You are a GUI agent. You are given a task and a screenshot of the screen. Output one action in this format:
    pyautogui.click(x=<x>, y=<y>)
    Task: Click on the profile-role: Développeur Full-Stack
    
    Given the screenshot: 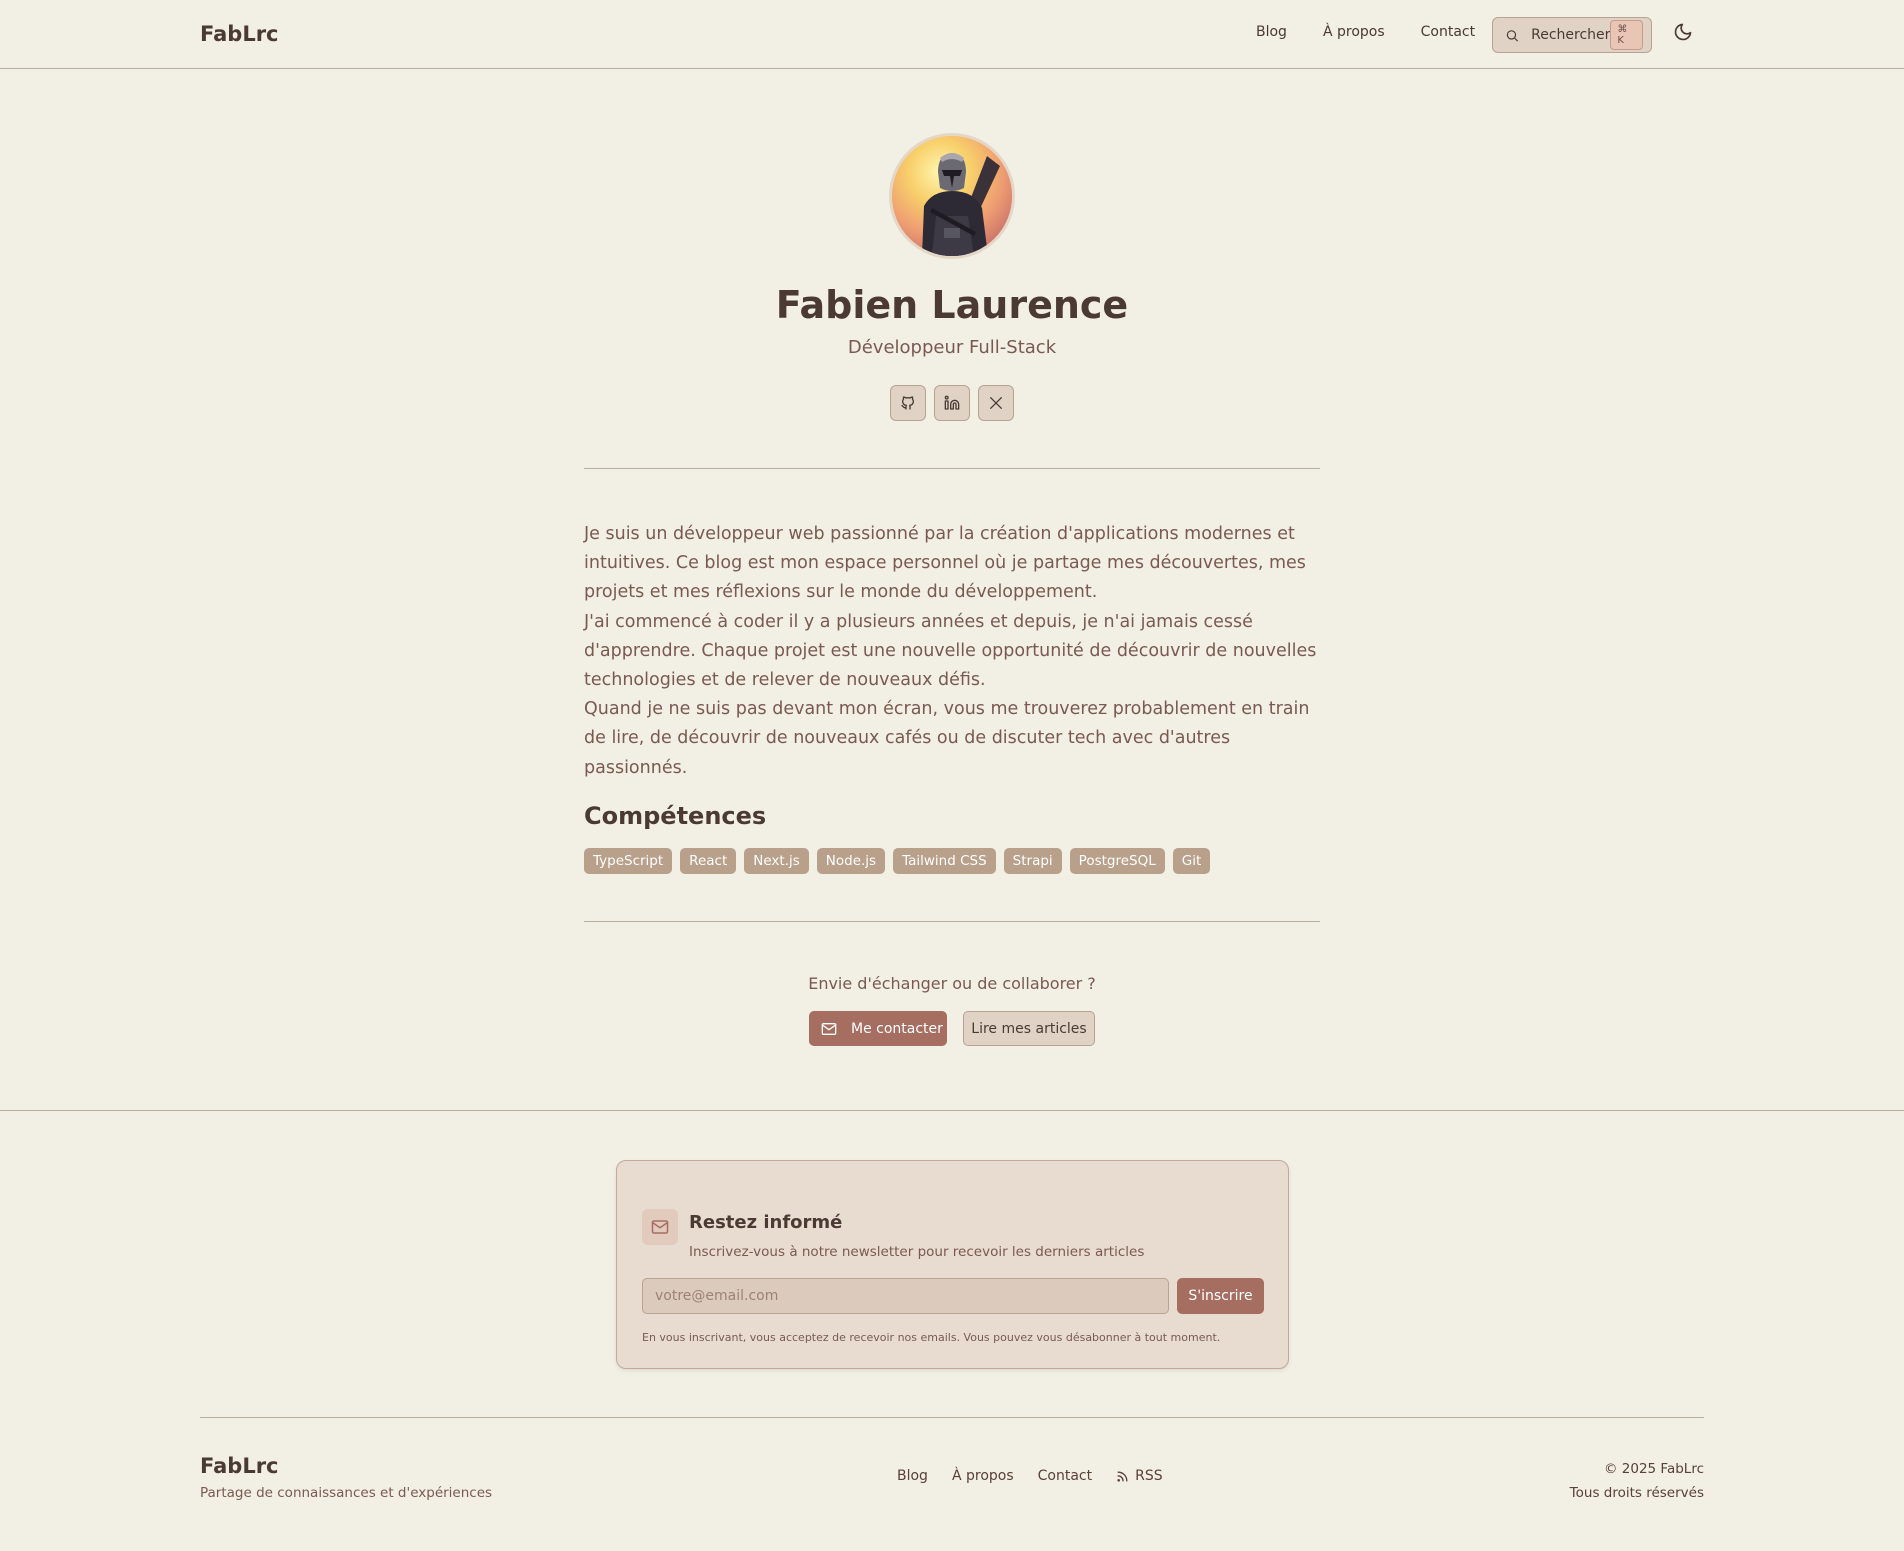 What is the action you would take?
    pyautogui.click(x=952, y=347)
    